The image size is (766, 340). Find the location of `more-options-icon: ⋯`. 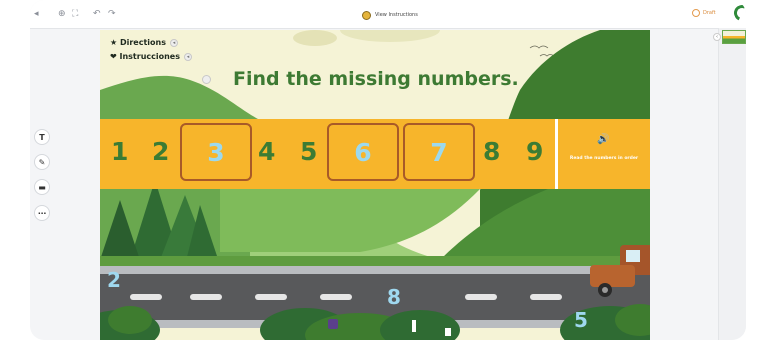

more-options-icon: ⋯ is located at coordinates (42, 213).